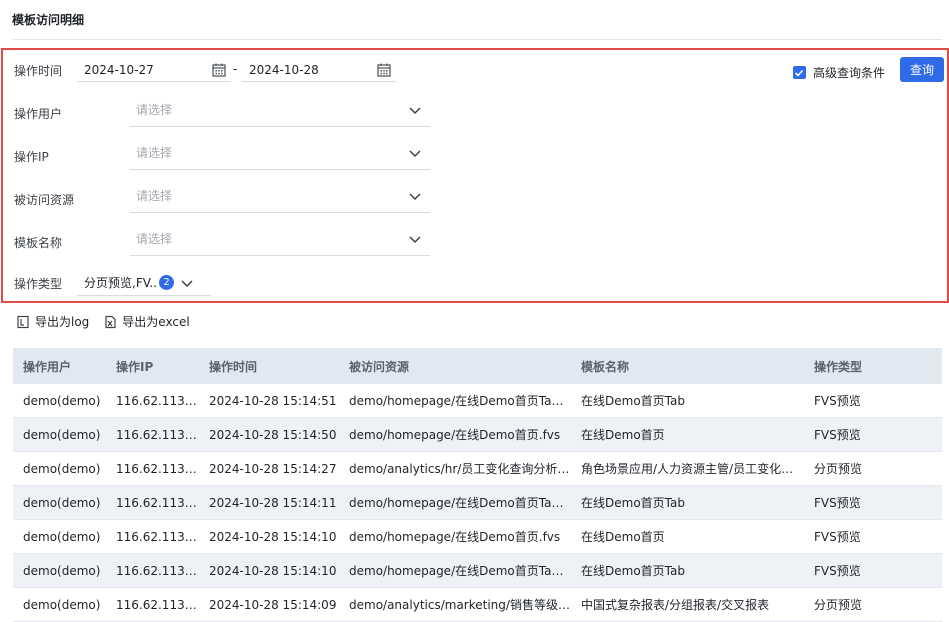 The image size is (949, 622). I want to click on cell-resource: demo/analytics/hr/员工变化查询分析.cpt, so click(460, 469).